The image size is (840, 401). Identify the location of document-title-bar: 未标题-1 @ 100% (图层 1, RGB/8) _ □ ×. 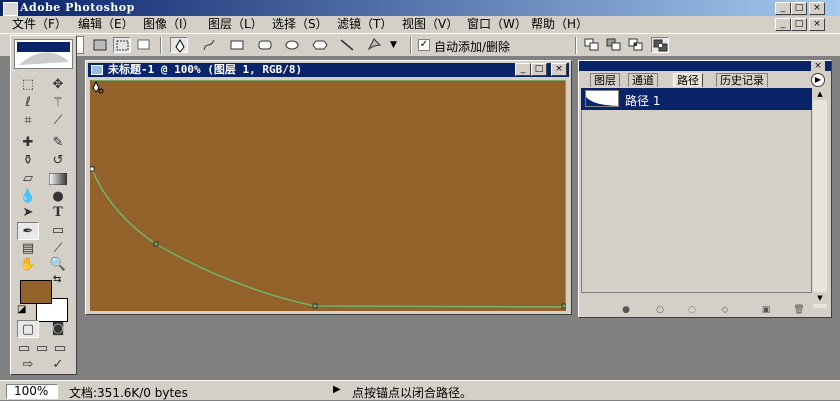
(328, 70).